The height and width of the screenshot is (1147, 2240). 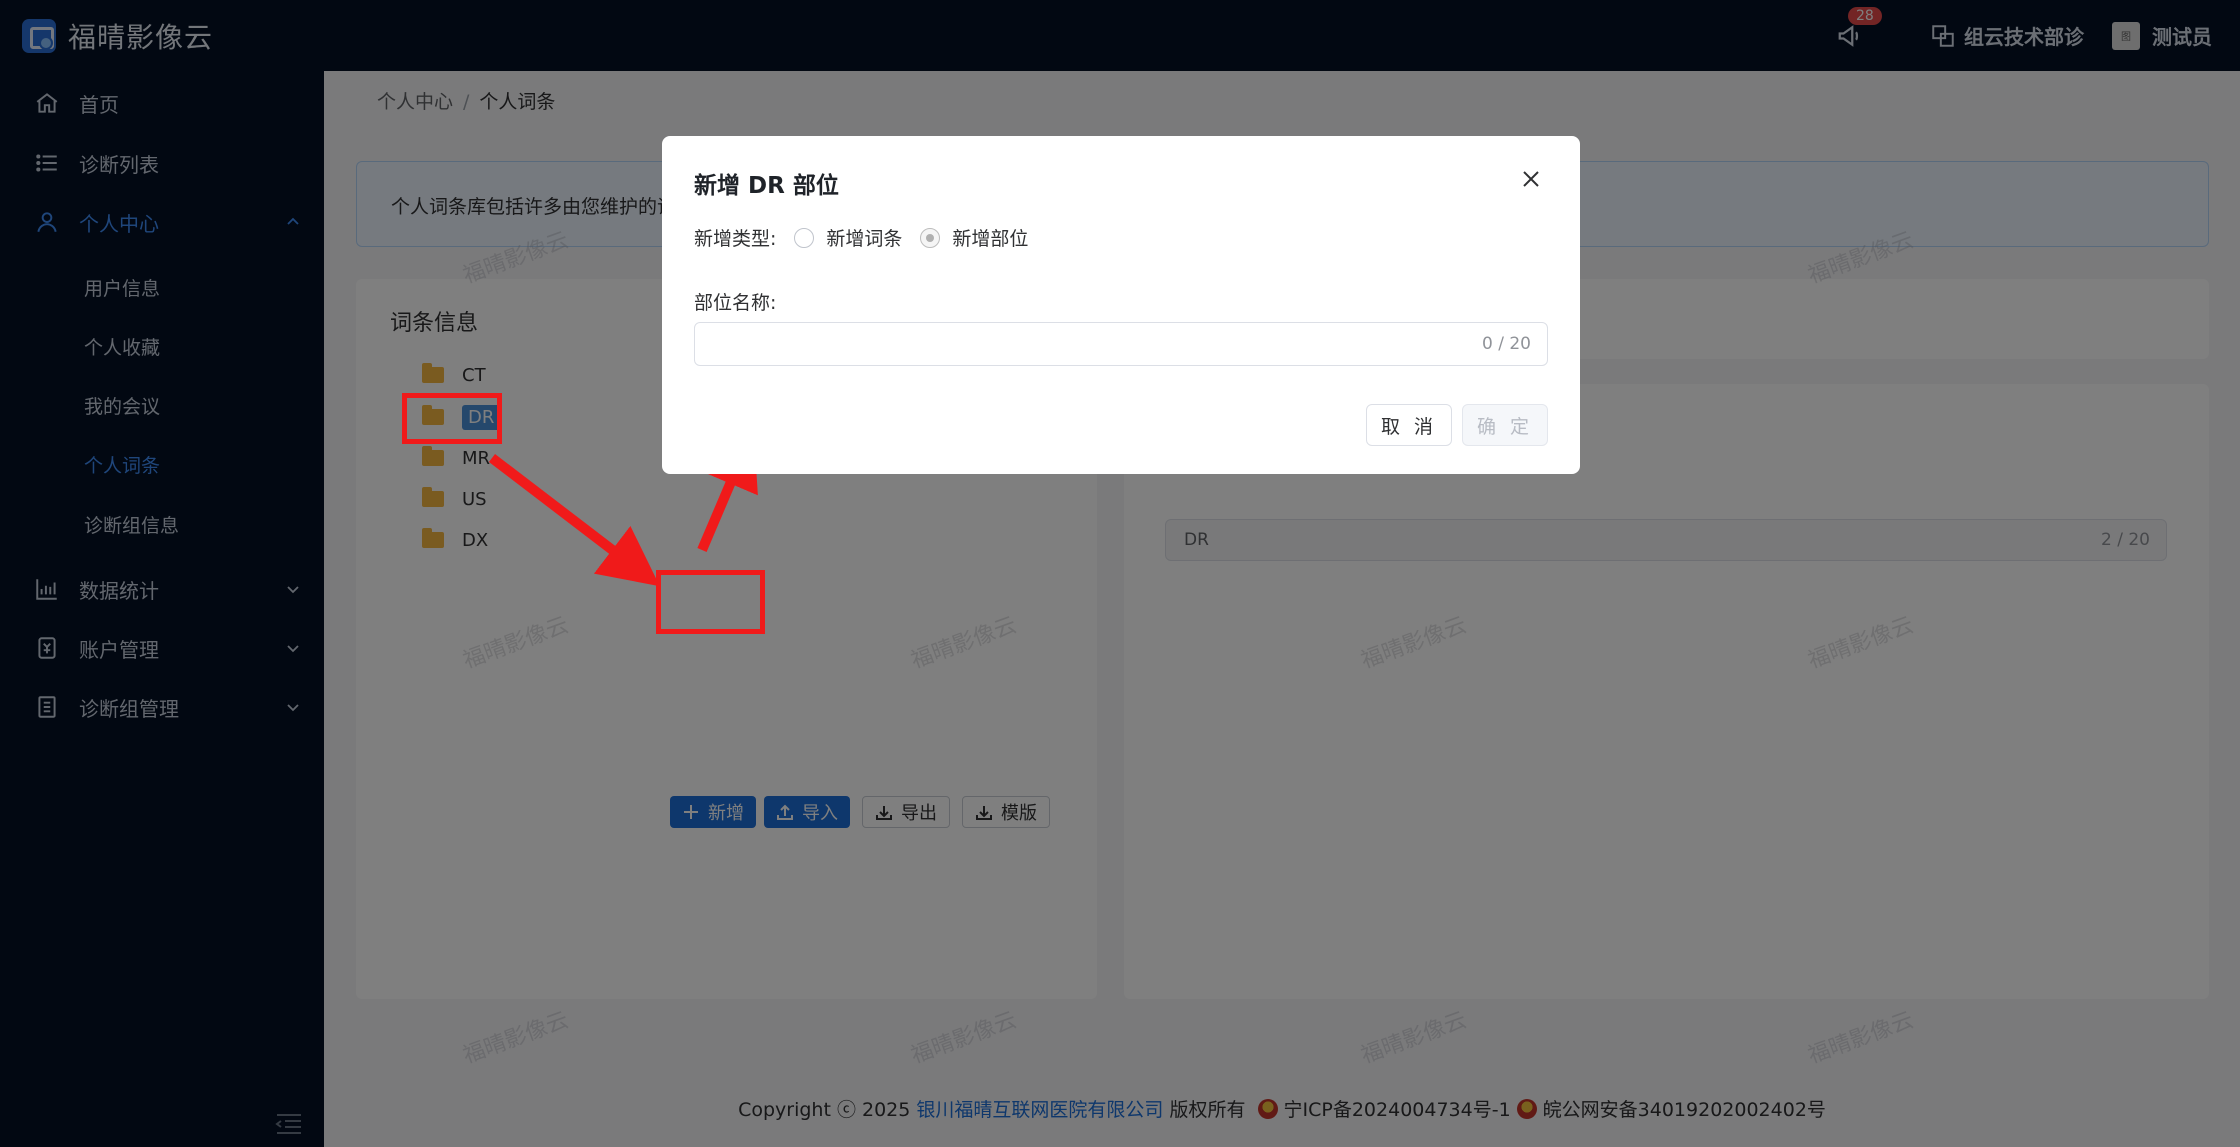 I want to click on type-selector: 新增类型: 新增词条 新增部位, so click(x=870, y=237).